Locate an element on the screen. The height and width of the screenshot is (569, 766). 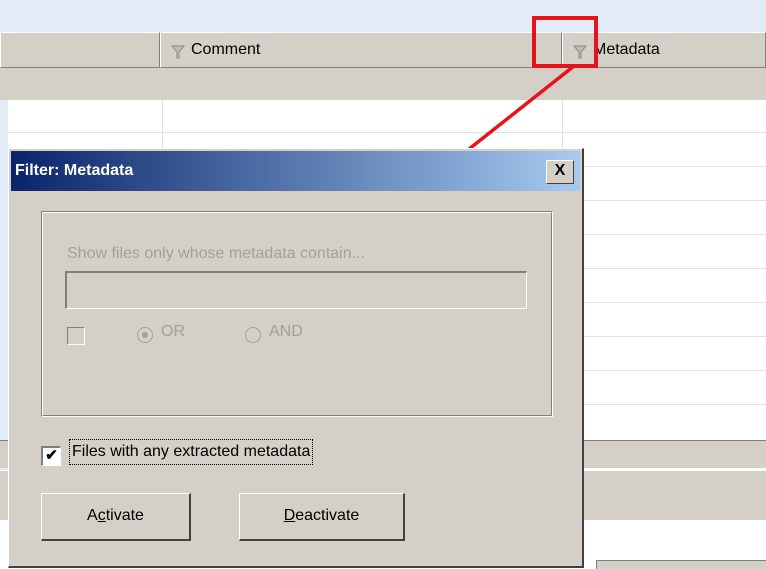
radio-and-label: AND is located at coordinates (286, 331).